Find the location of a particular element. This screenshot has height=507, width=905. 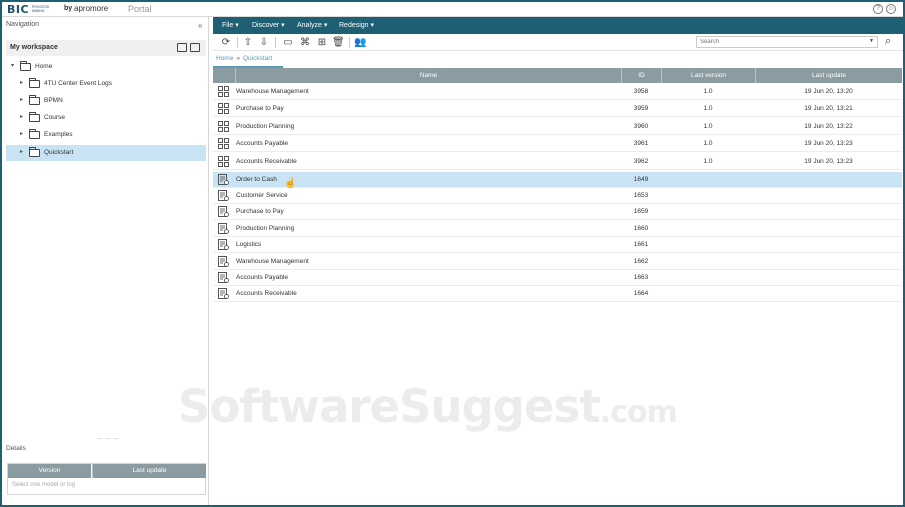

portal-label: Portal is located at coordinates (140, 9).